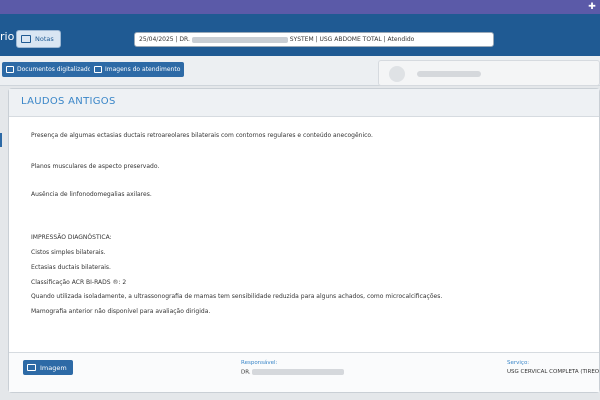  I want to click on report-line: IMPRESSÃO DIAGNÓSTICA:, so click(71, 237).